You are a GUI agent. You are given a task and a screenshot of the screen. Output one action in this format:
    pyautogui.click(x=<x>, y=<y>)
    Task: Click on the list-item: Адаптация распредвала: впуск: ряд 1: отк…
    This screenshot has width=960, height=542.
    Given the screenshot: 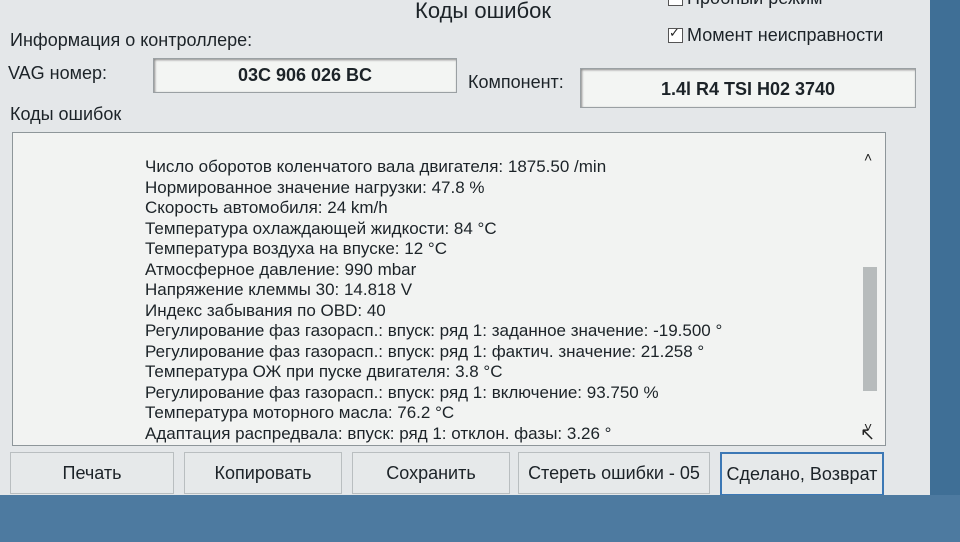 What is the action you would take?
    pyautogui.click(x=378, y=433)
    